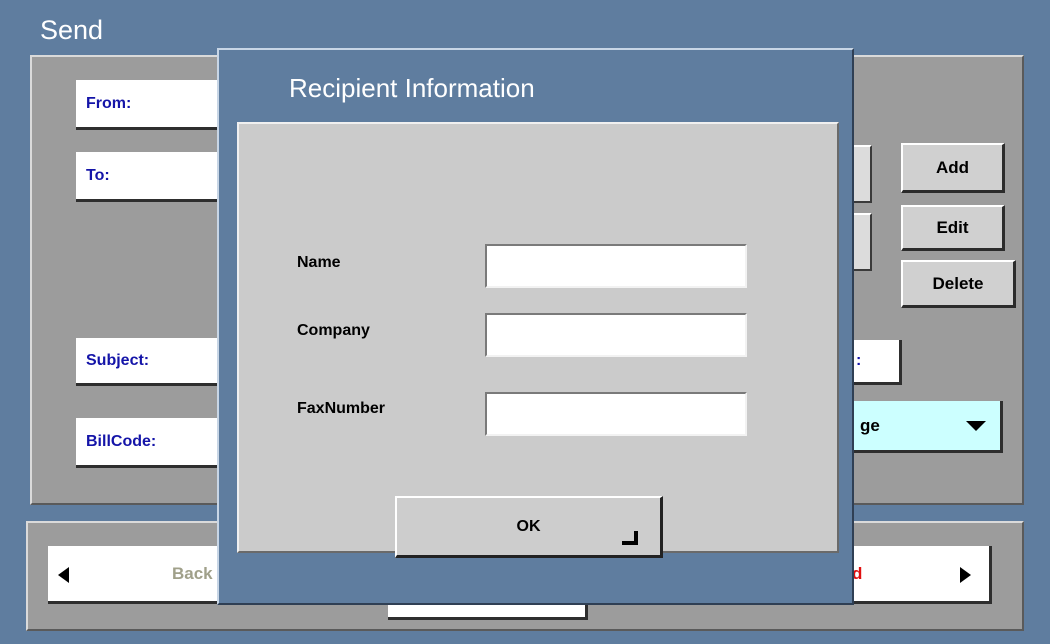  I want to click on billcode-field: BillCode:, so click(148, 443).